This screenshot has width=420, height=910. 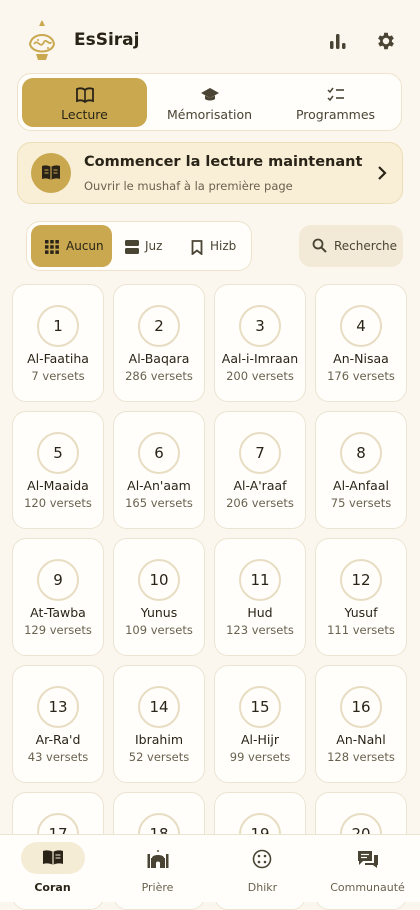 I want to click on start-card-title: Commencer la lecture maintenant, so click(x=223, y=162).